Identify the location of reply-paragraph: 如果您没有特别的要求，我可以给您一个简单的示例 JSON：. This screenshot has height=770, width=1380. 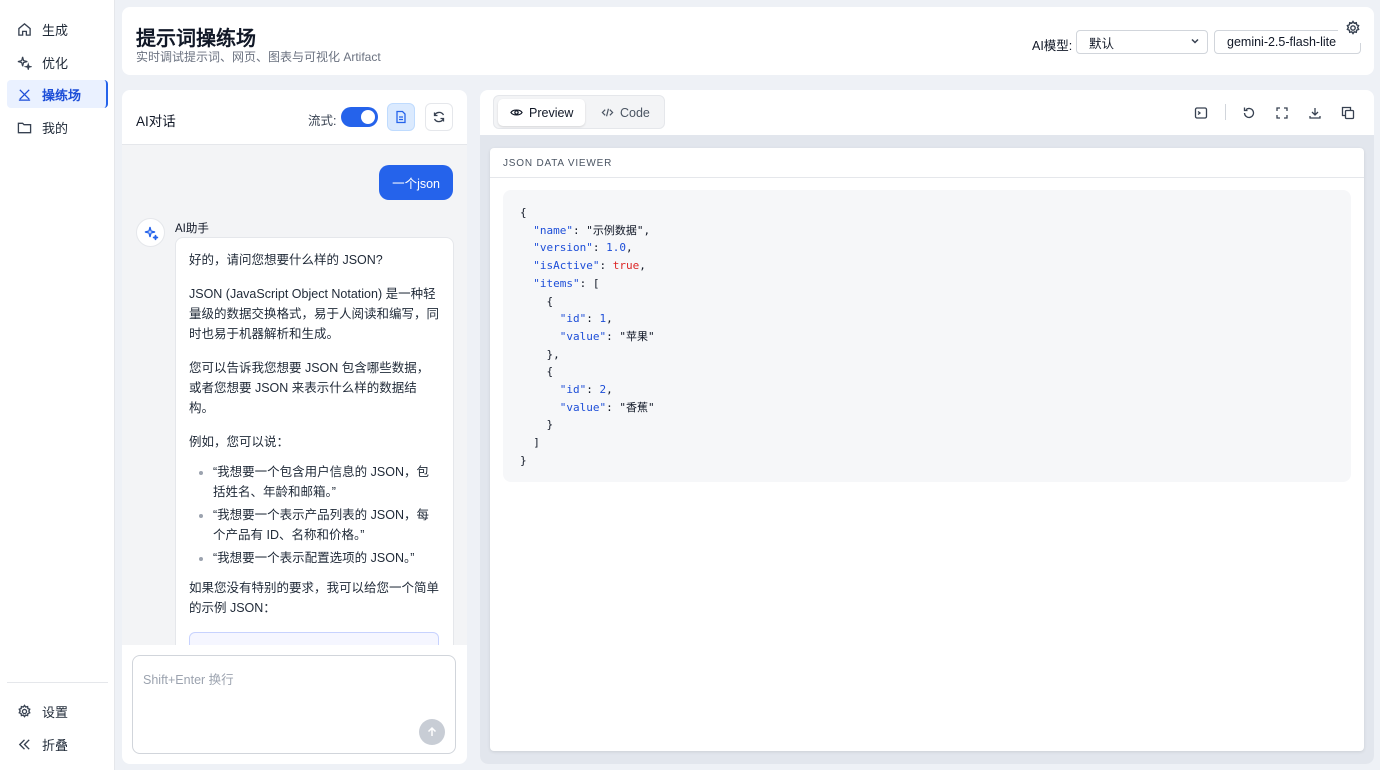
(314, 598).